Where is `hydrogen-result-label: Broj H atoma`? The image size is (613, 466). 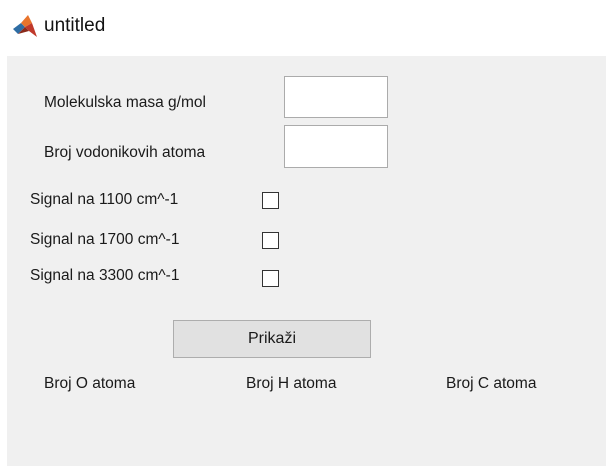
hydrogen-result-label: Broj H atoma is located at coordinates (291, 383).